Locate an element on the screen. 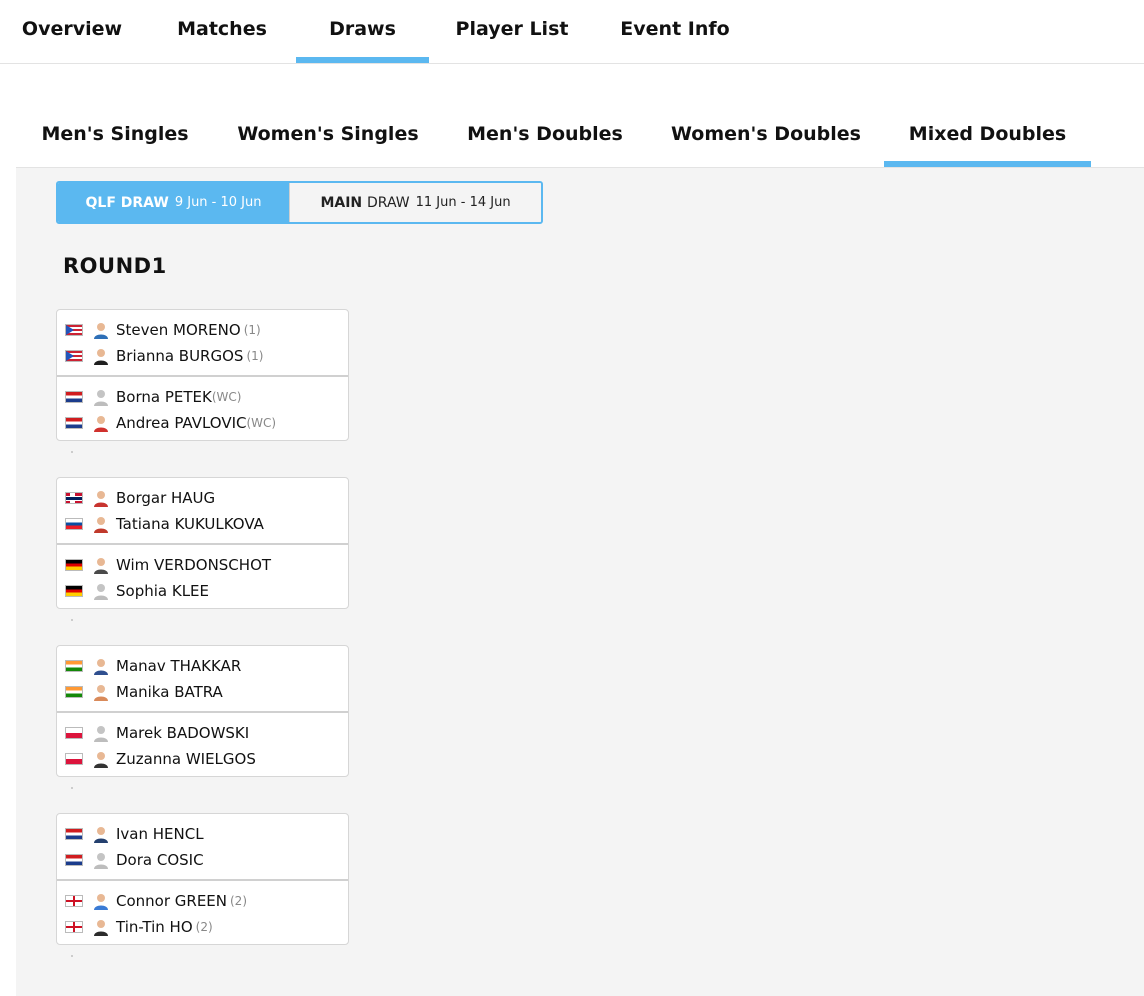  player-name: Steven MORENO is located at coordinates (178, 330).